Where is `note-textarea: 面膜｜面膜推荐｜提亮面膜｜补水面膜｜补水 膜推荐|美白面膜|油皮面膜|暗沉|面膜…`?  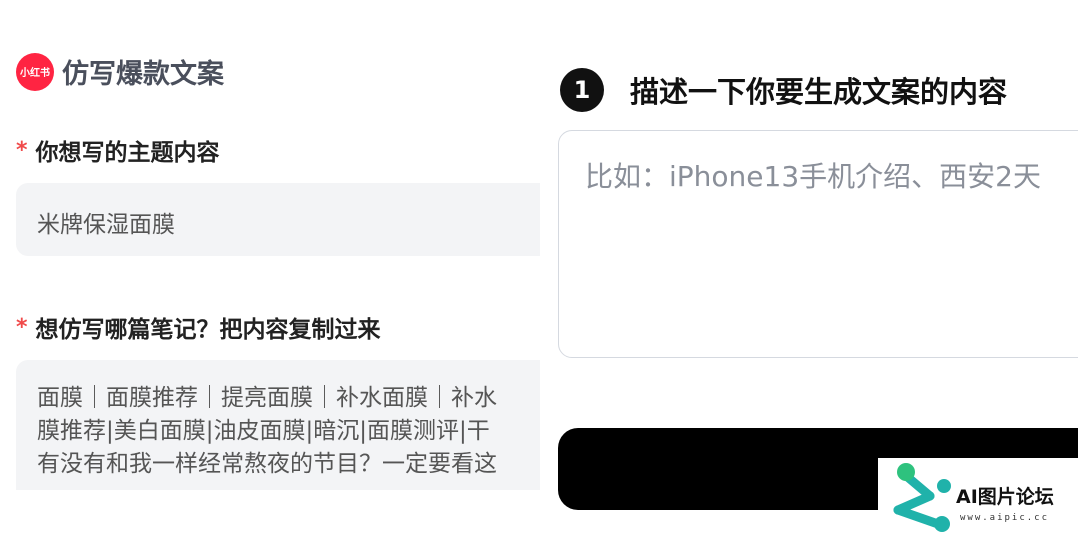
note-textarea: 面膜｜面膜推荐｜提亮面膜｜补水面膜｜补水 膜推荐|美白面膜|油皮面膜|暗沉|面膜… is located at coordinates (278, 427).